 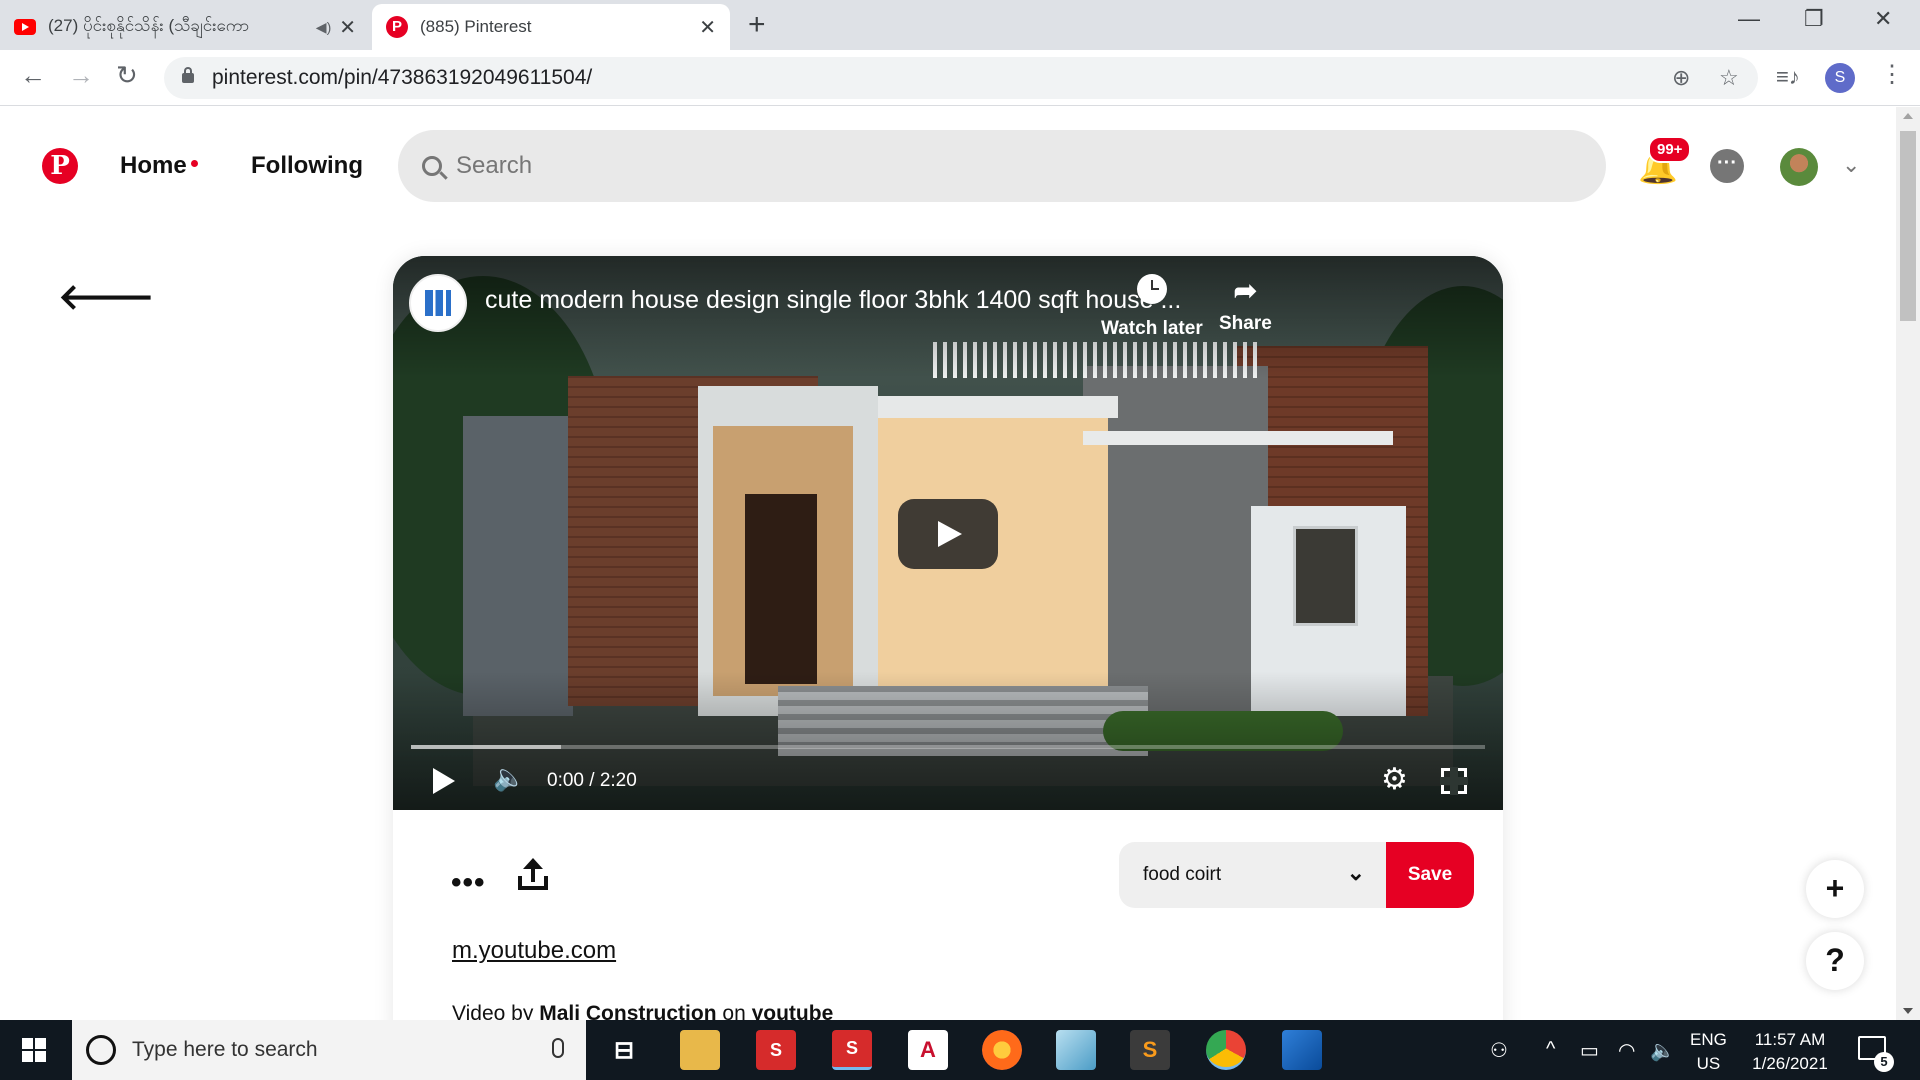 I want to click on fullscreen-icon, so click(x=1454, y=781).